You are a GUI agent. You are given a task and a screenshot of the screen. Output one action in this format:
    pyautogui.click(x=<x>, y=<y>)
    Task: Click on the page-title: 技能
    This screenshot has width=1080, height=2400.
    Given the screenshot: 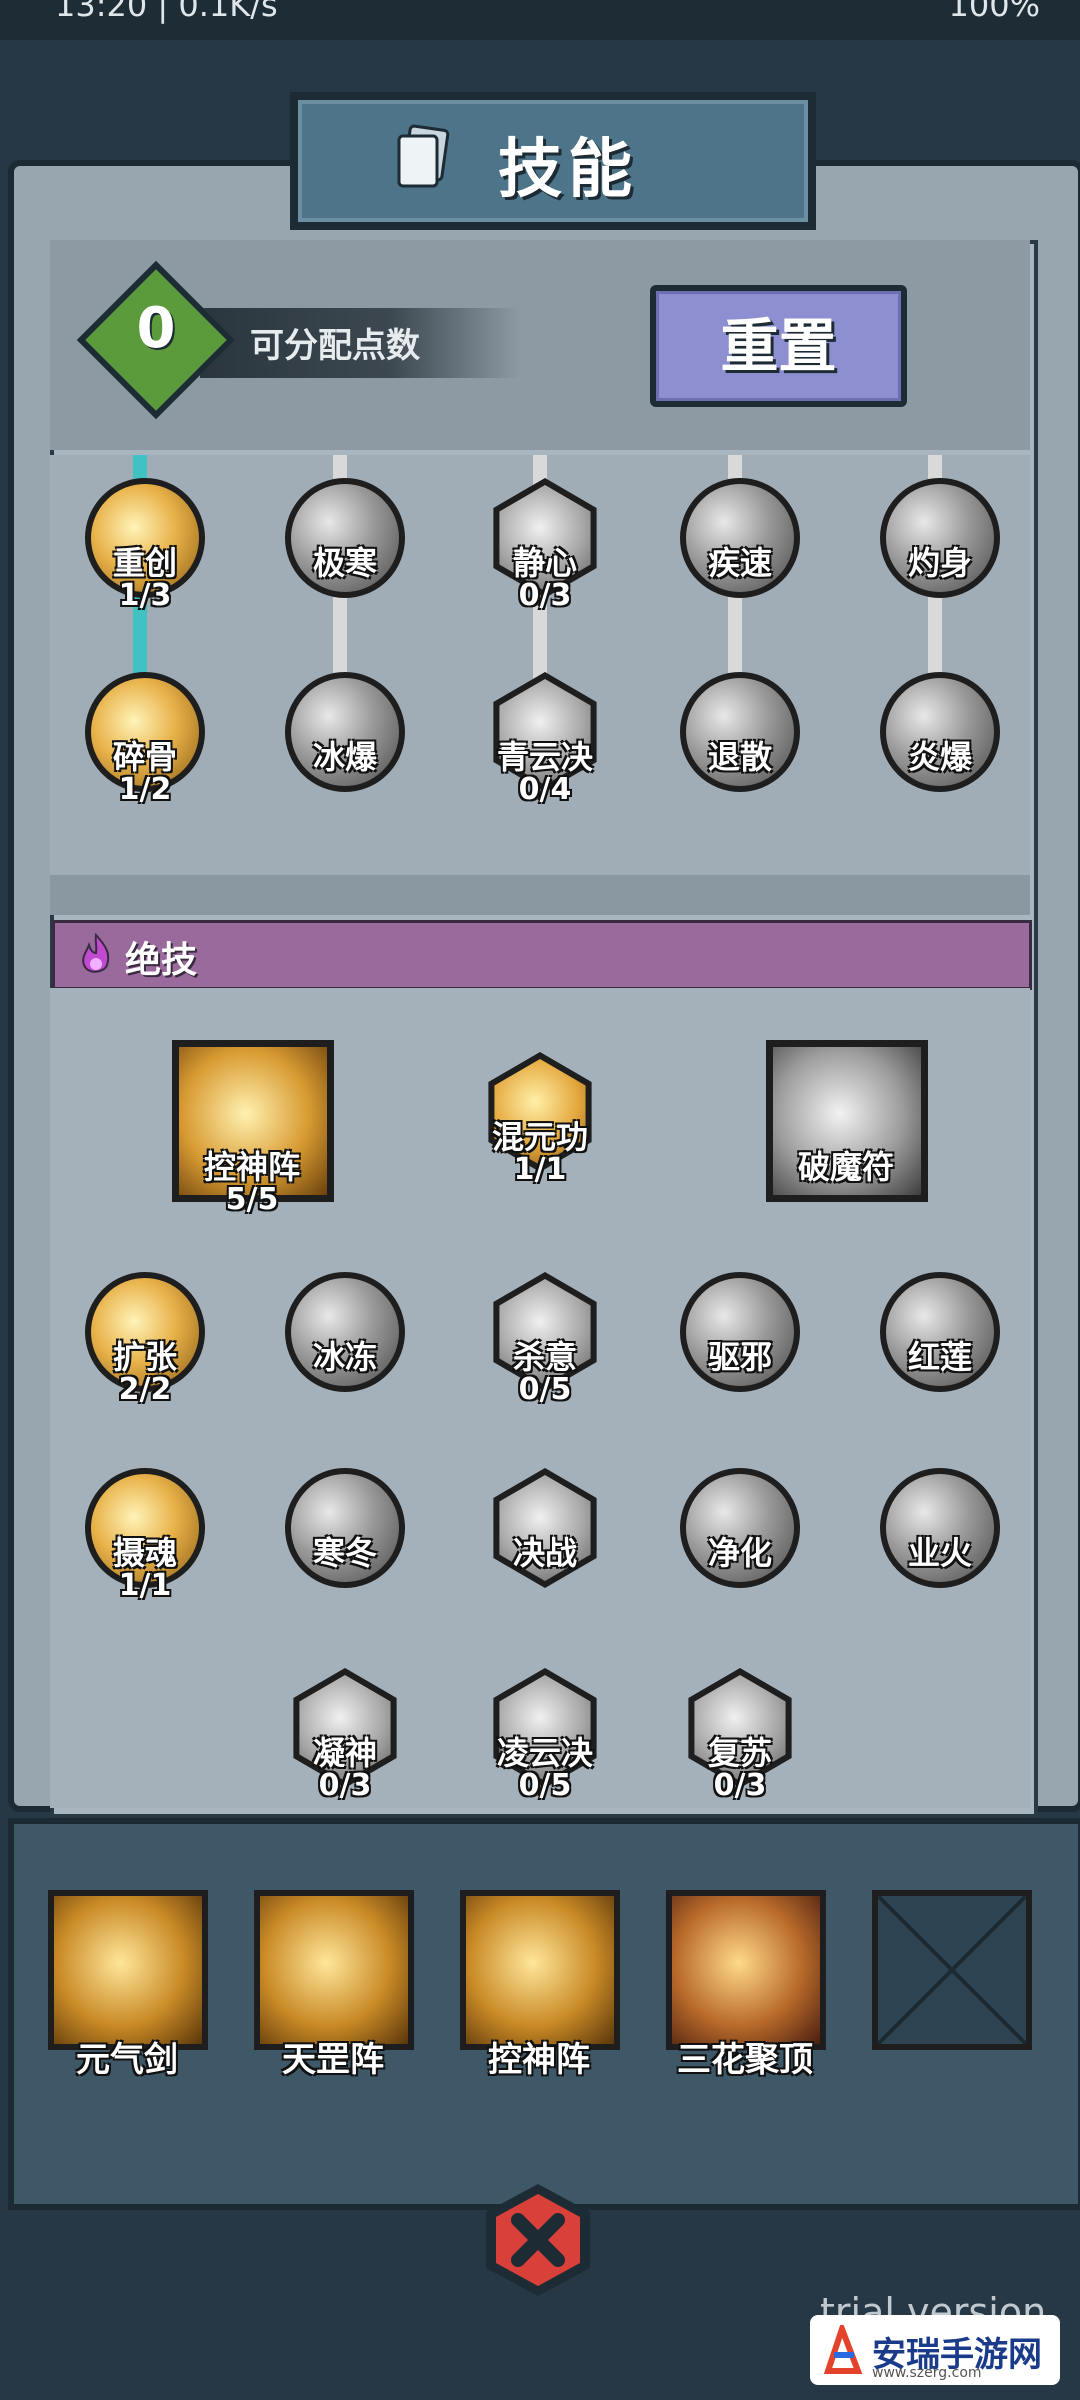 What is the action you would take?
    pyautogui.click(x=568, y=170)
    